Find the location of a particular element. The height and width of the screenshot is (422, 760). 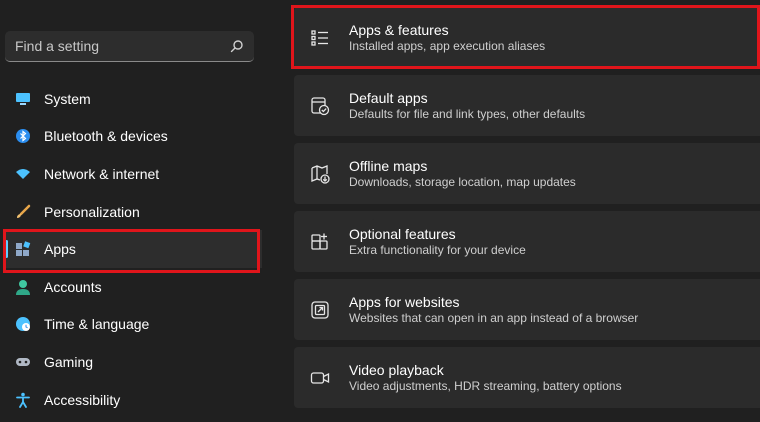

sidebar-item-system: System is located at coordinates (131, 99).